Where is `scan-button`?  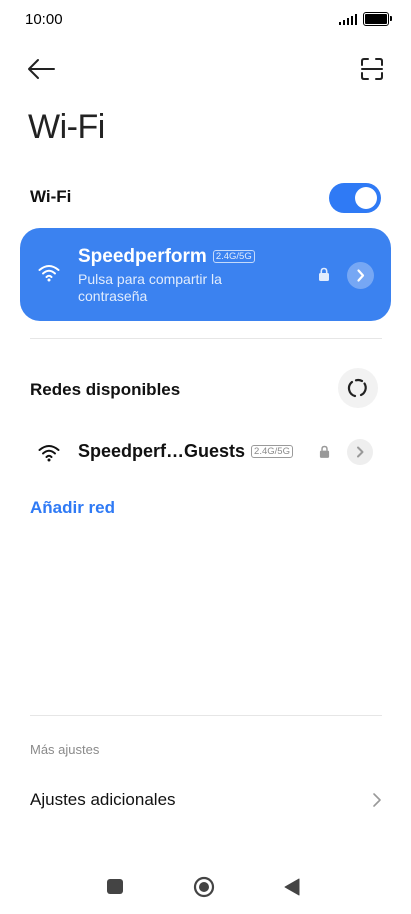
scan-button is located at coordinates (372, 69).